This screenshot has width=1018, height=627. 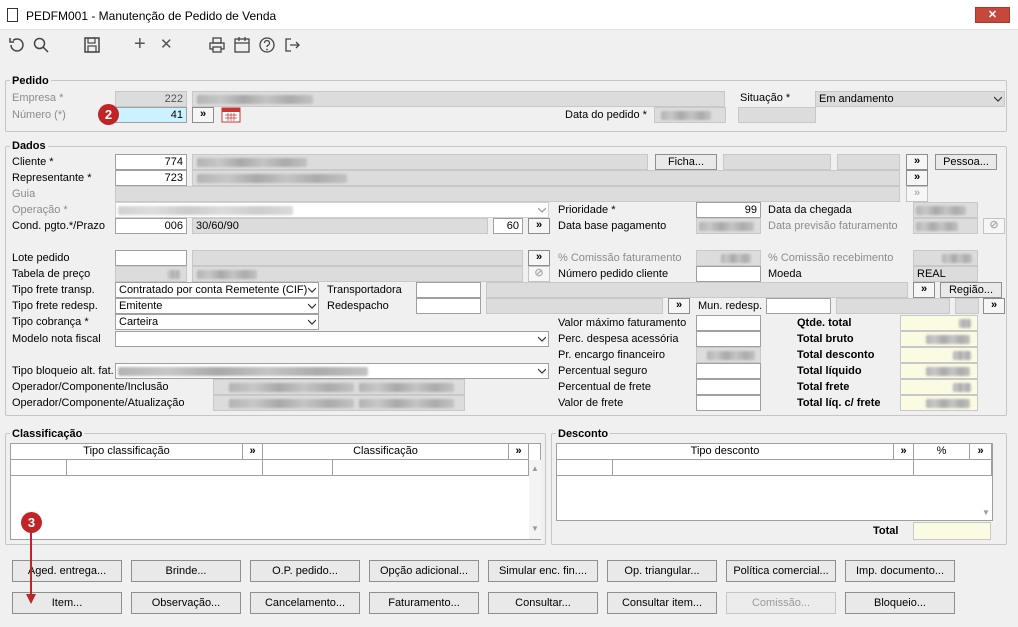 I want to click on numero-nav-button: », so click(x=203, y=115).